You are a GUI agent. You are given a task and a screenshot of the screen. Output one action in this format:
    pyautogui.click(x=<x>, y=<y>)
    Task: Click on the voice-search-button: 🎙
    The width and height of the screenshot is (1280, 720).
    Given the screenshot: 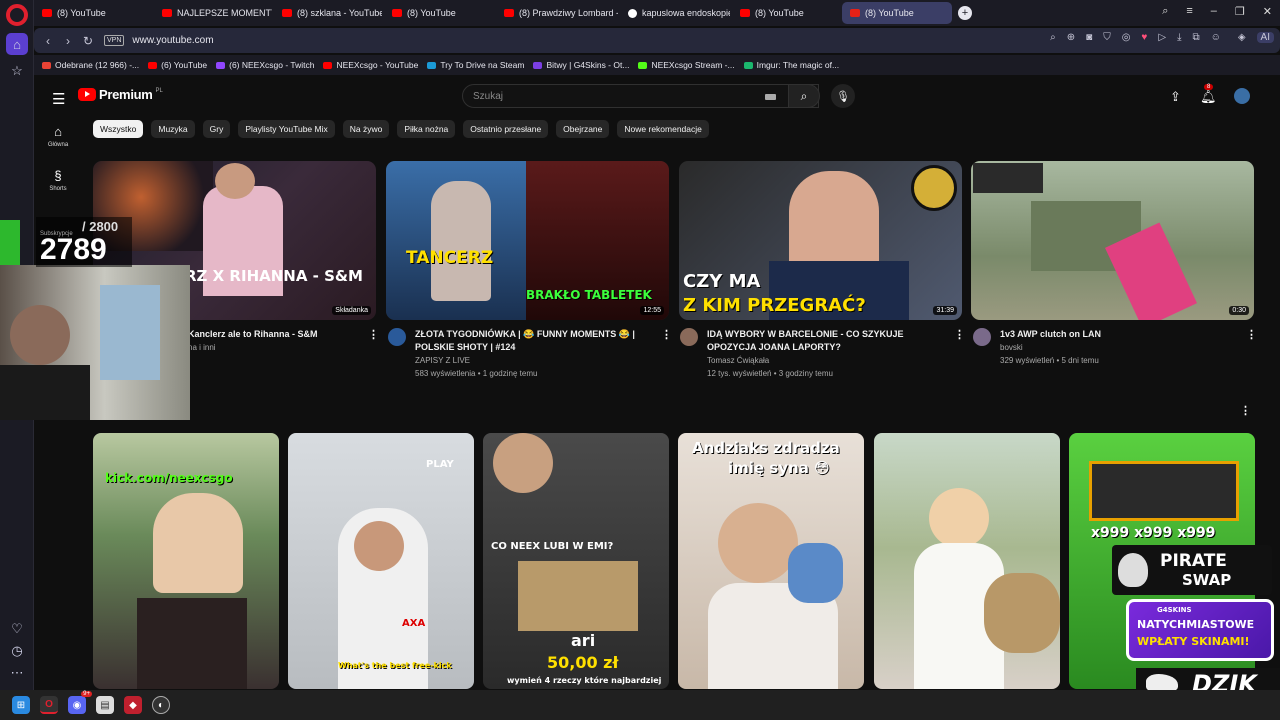 What is the action you would take?
    pyautogui.click(x=843, y=96)
    